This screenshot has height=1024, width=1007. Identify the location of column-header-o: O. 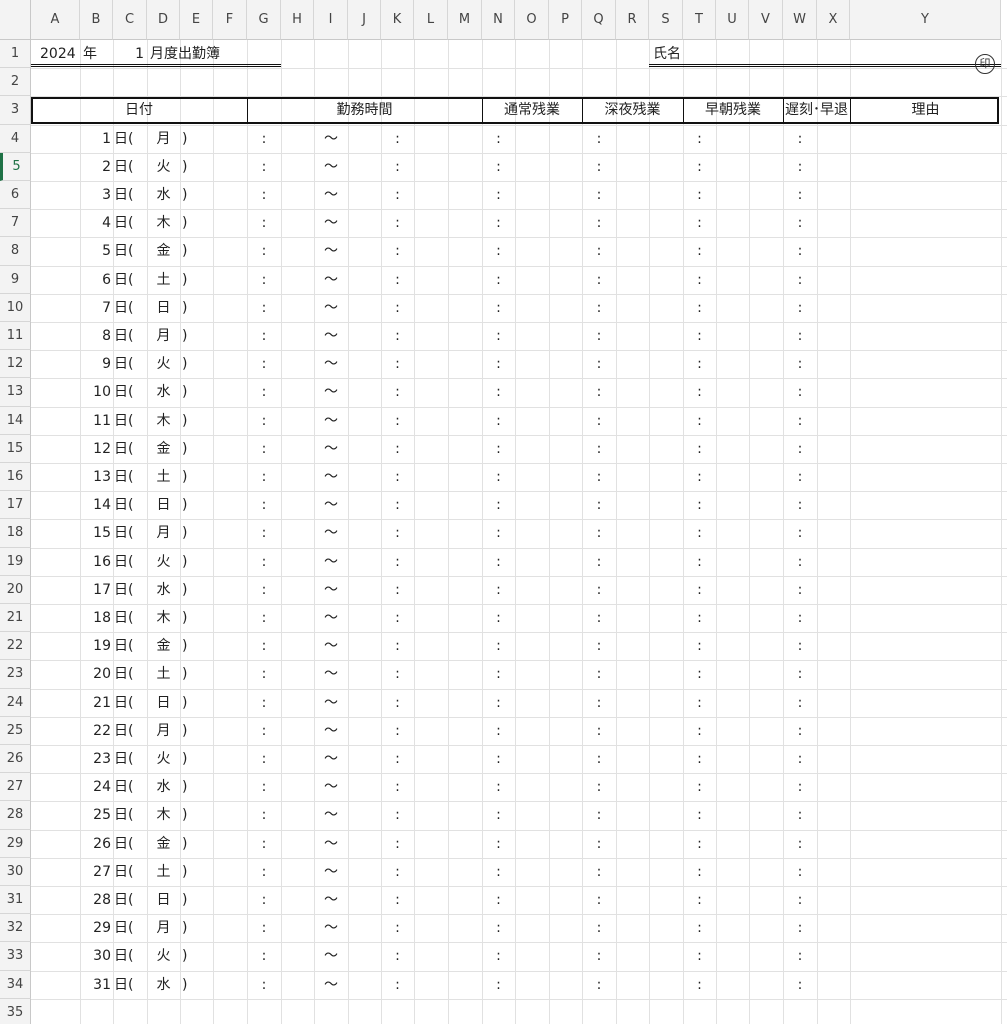
(532, 20).